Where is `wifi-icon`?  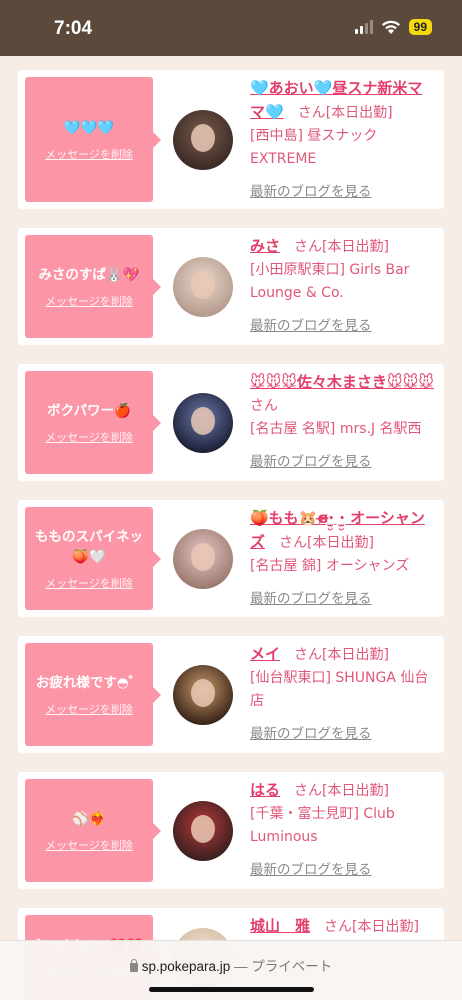 wifi-icon is located at coordinates (390, 27).